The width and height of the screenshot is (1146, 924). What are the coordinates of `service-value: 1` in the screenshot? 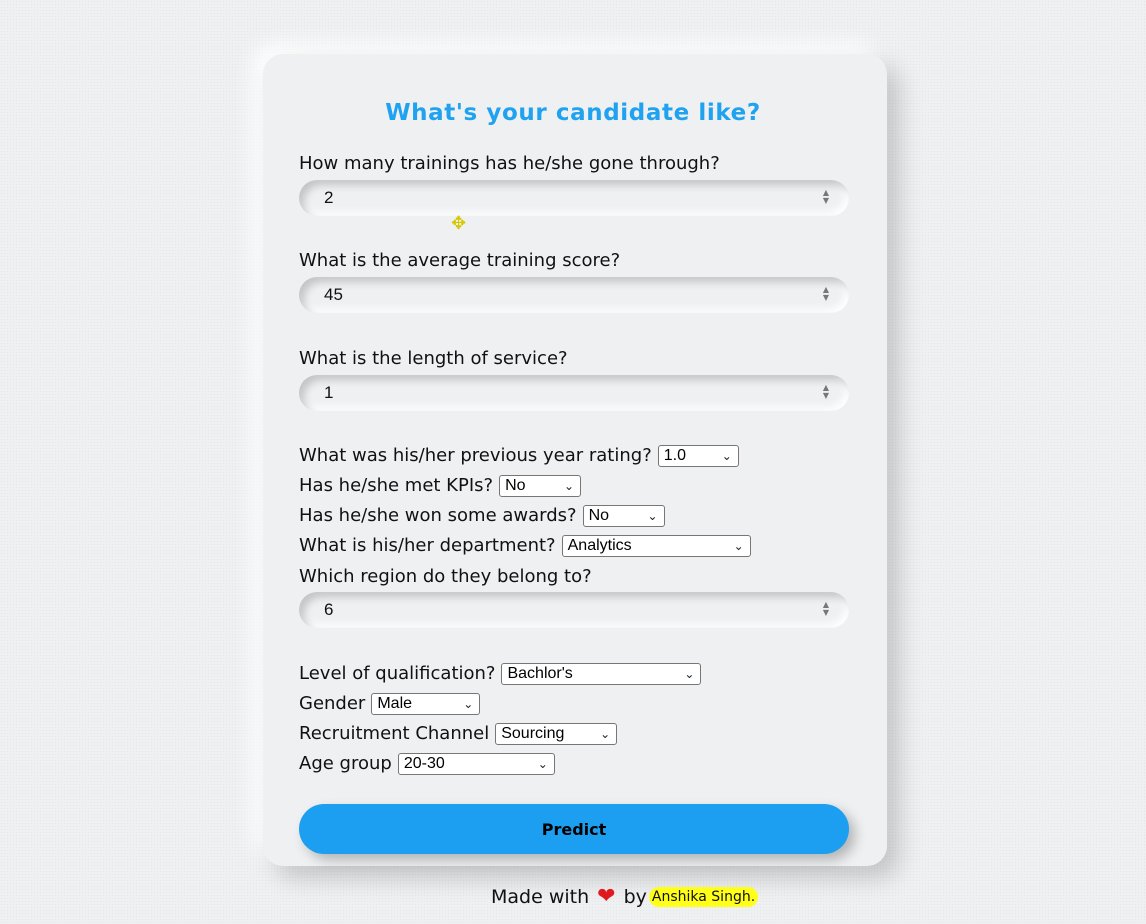 It's located at (329, 392).